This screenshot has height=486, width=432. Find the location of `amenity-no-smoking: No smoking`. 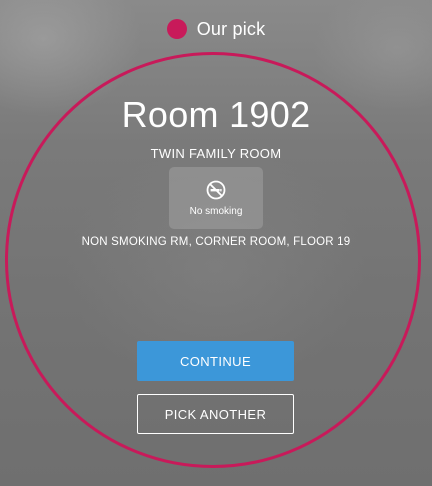

amenity-no-smoking: No smoking is located at coordinates (216, 198).